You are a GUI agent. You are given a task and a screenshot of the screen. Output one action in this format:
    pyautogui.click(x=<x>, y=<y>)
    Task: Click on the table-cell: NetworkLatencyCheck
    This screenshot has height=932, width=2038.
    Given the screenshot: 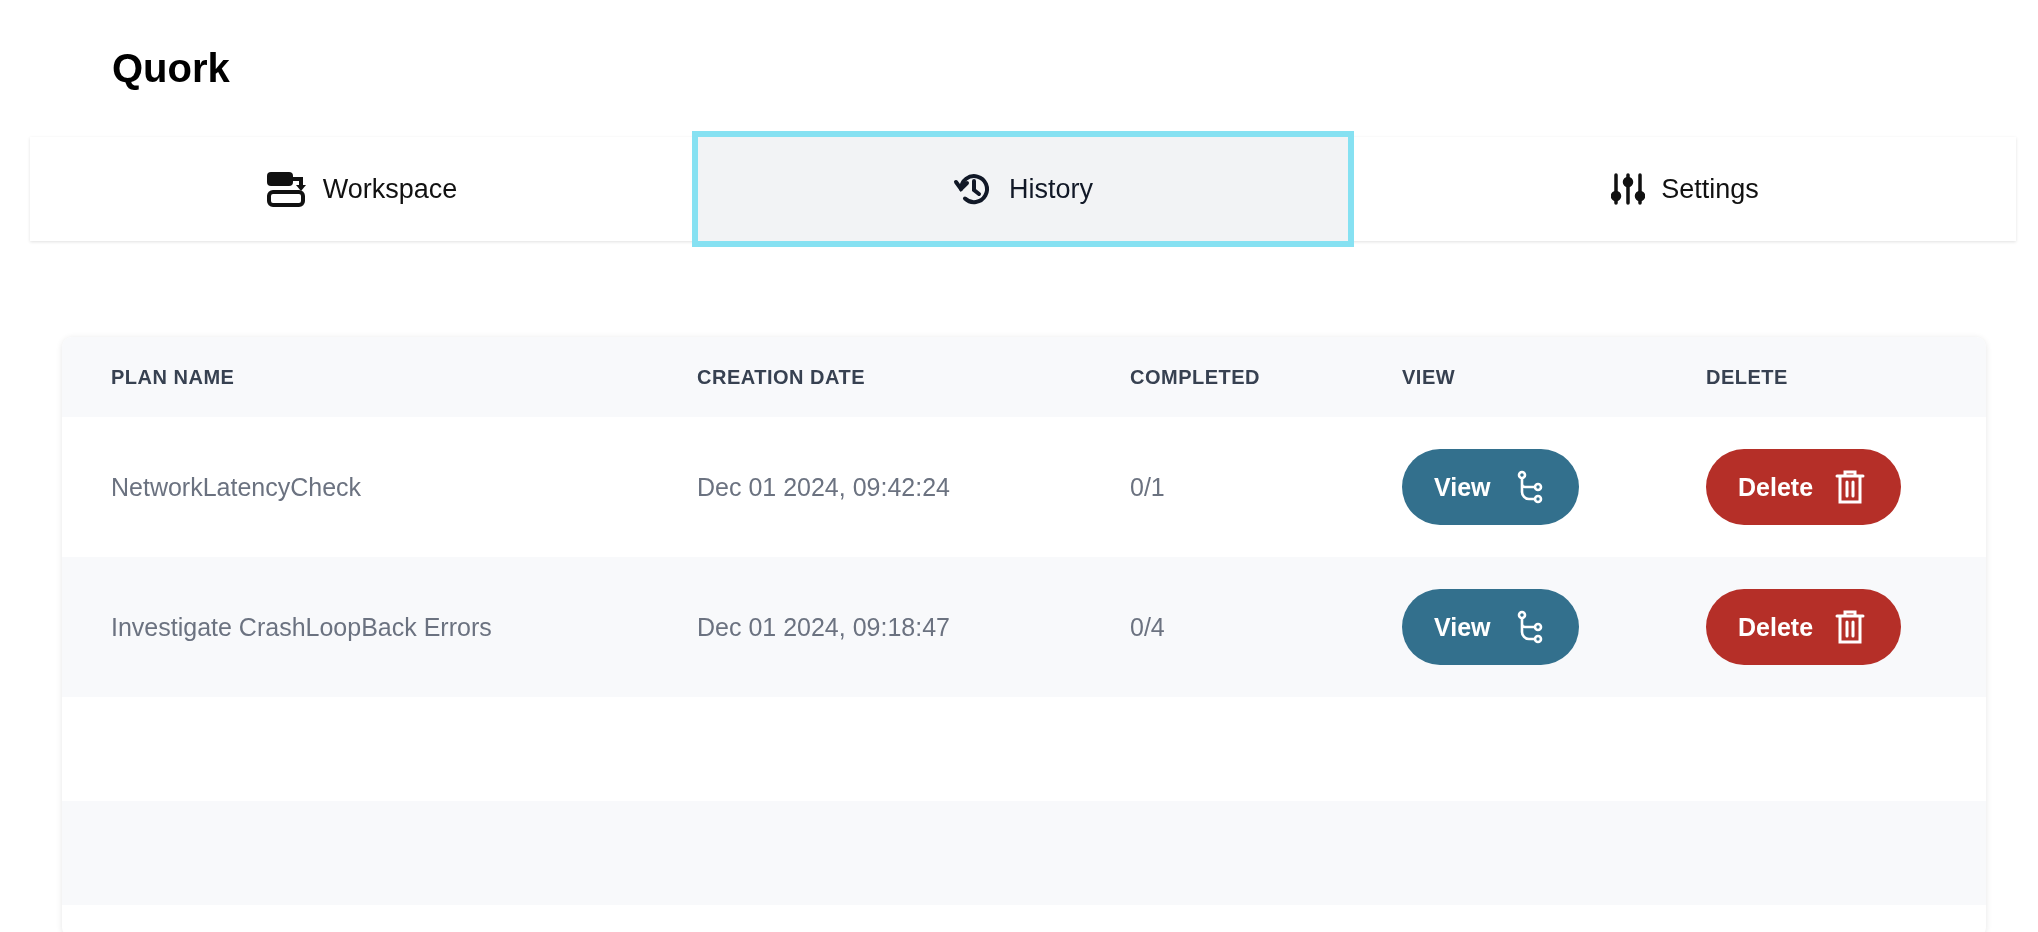 What is the action you would take?
    pyautogui.click(x=236, y=487)
    